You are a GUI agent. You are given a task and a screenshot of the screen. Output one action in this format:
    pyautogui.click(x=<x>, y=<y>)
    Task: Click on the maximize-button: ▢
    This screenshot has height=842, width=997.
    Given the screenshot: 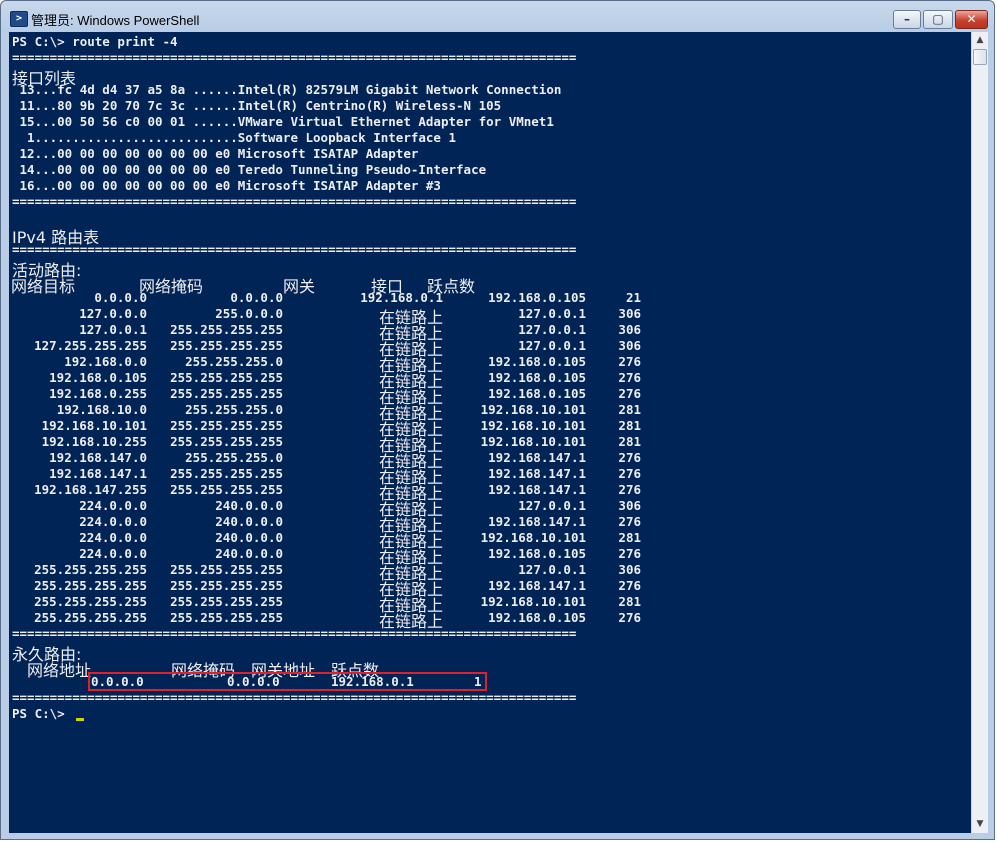 What is the action you would take?
    pyautogui.click(x=938, y=19)
    